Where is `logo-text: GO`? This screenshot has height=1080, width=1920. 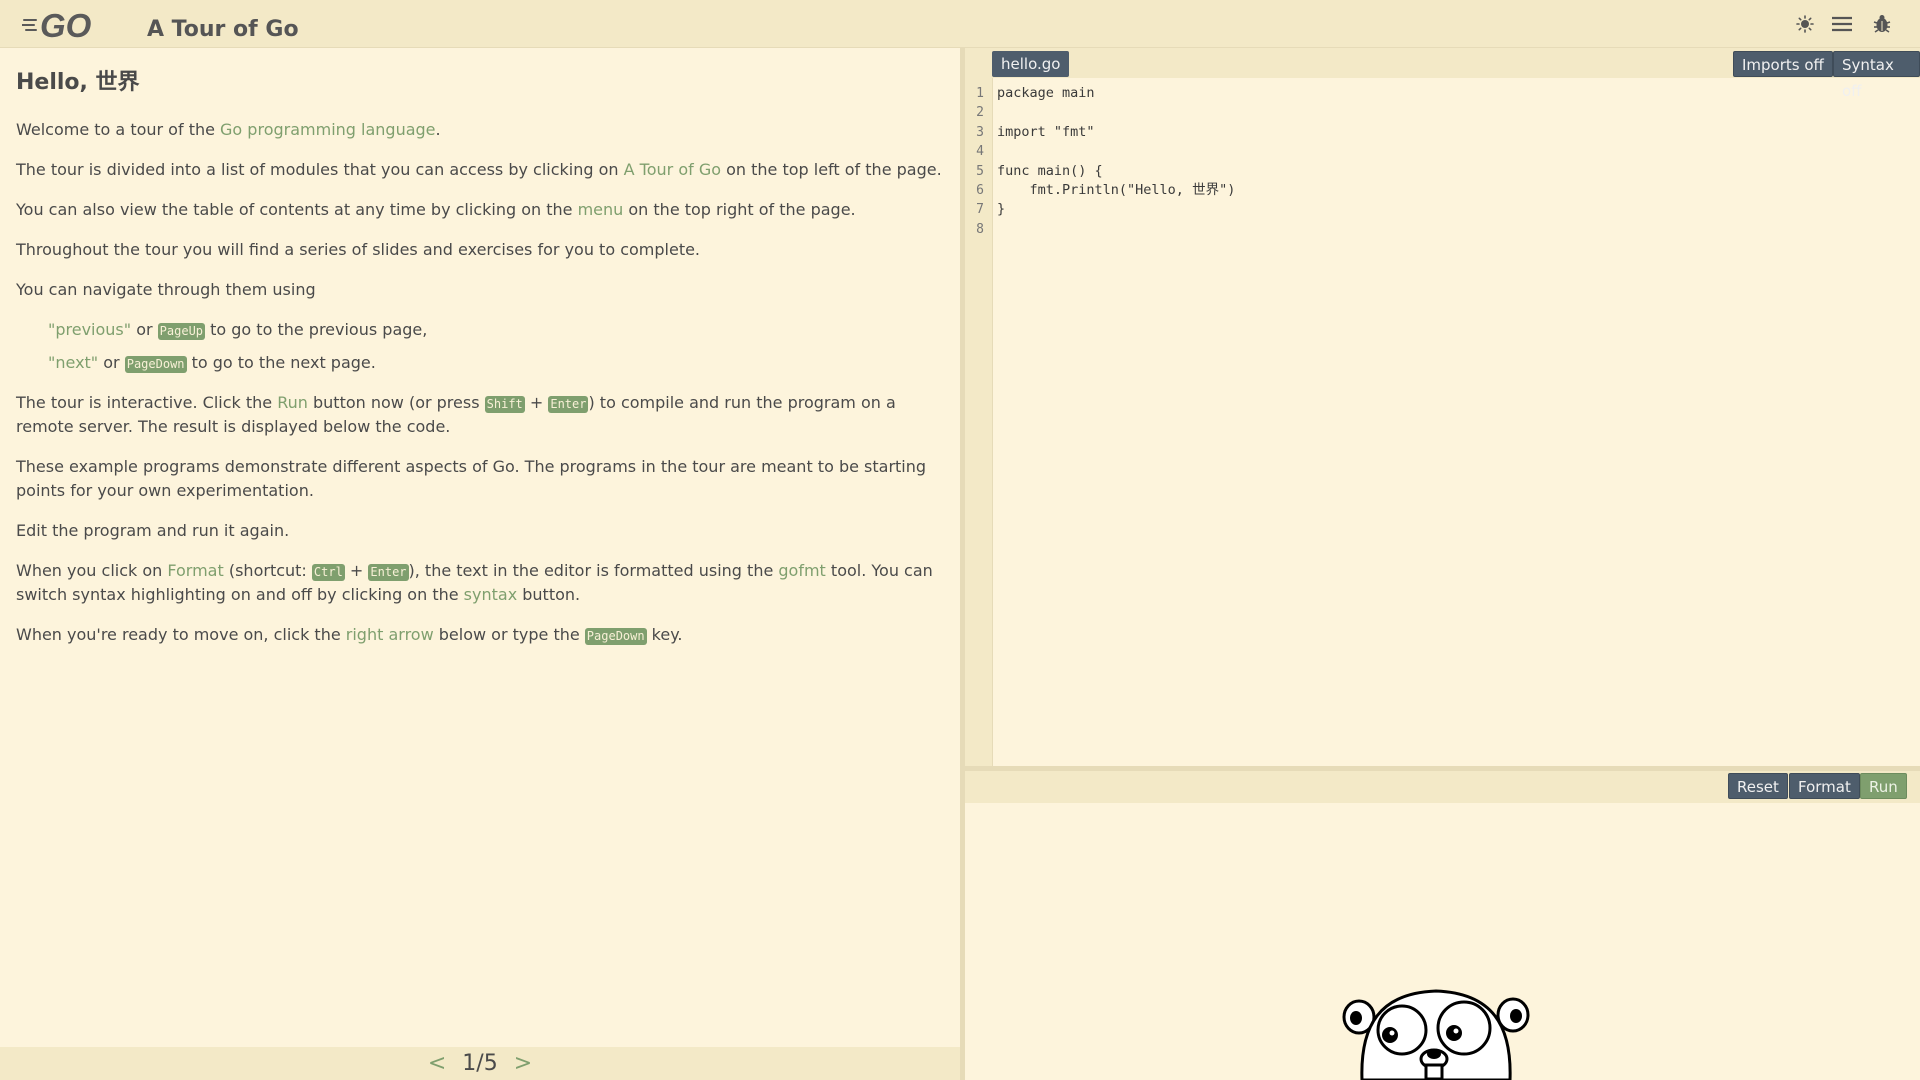 logo-text: GO is located at coordinates (66, 25).